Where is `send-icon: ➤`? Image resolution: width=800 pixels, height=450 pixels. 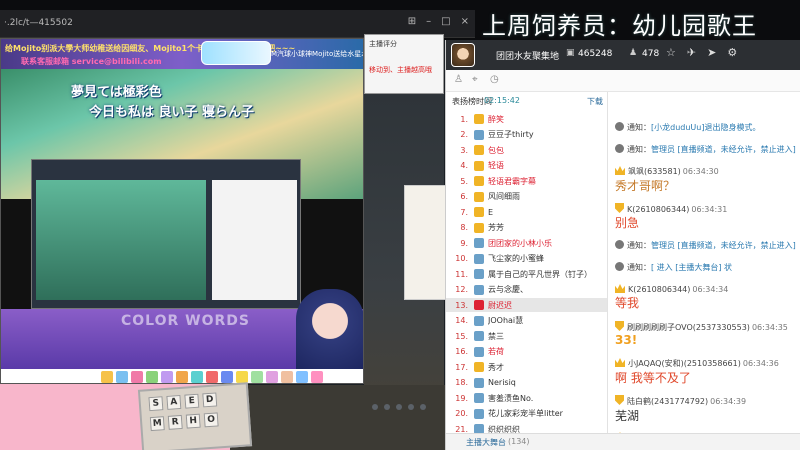
send-icon: ➤ is located at coordinates (711, 52).